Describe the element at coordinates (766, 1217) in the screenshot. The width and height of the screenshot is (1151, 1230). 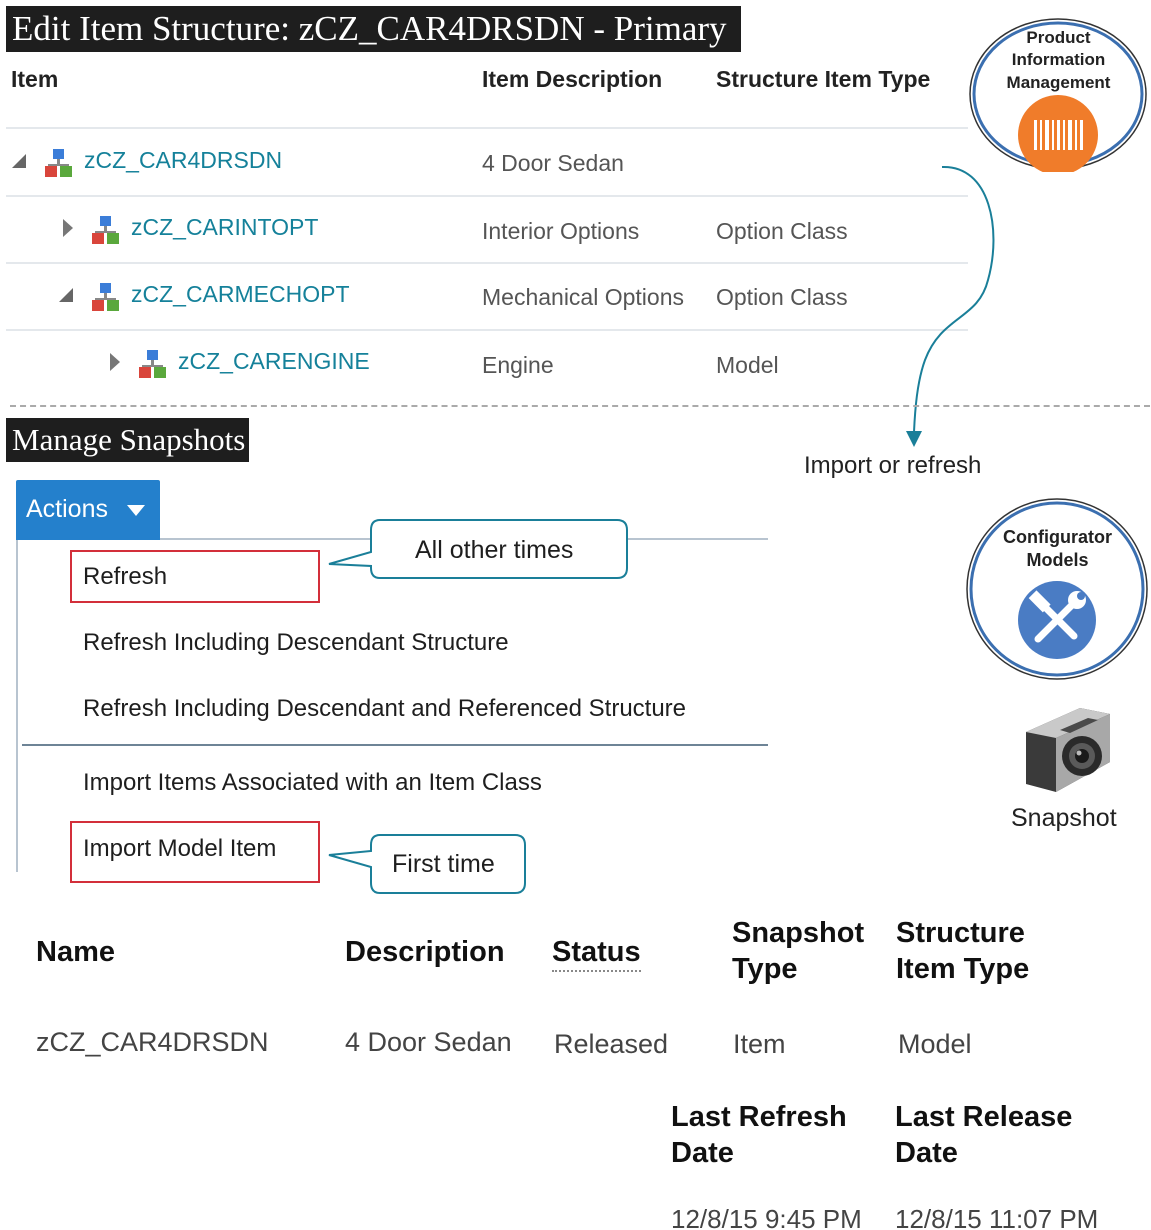
I see `last-refresh-date: 12/8/15 9:45 PM` at that location.